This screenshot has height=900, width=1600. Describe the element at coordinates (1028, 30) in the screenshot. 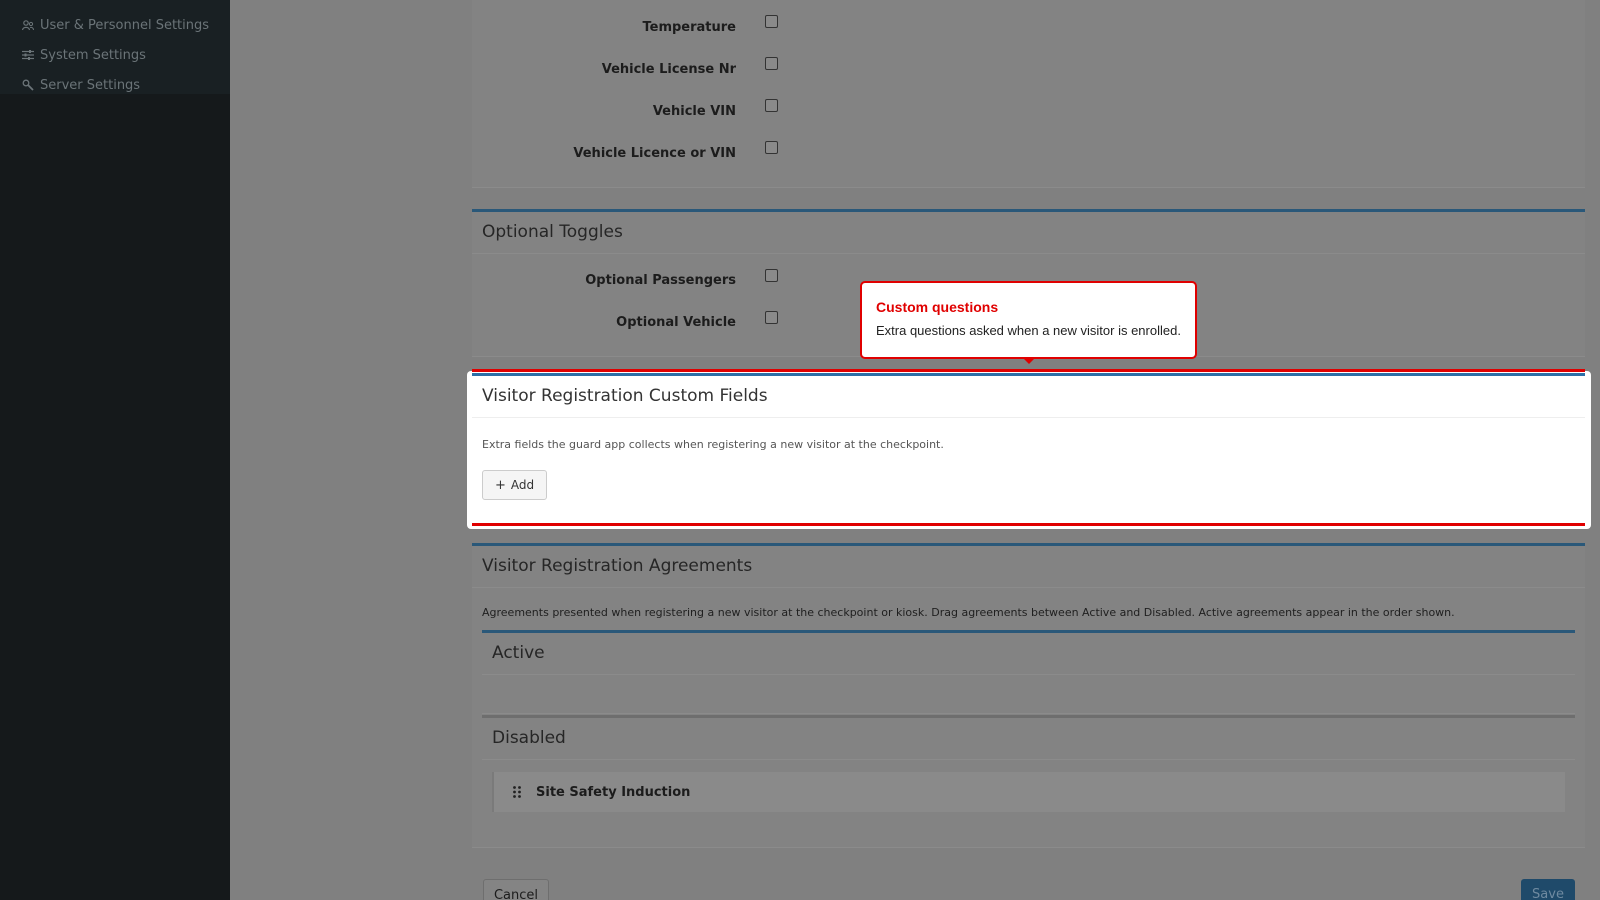

I see `form-row: Temperature` at that location.